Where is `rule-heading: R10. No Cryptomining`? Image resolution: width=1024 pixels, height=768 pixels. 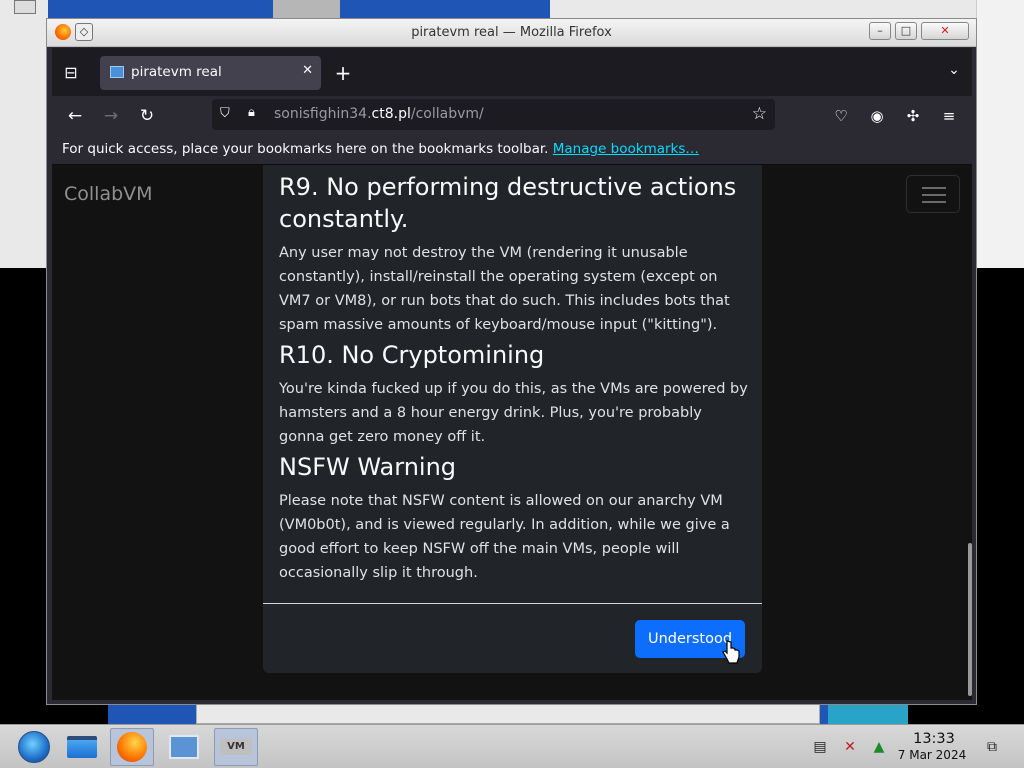
rule-heading: R10. No Cryptomining is located at coordinates (412, 355).